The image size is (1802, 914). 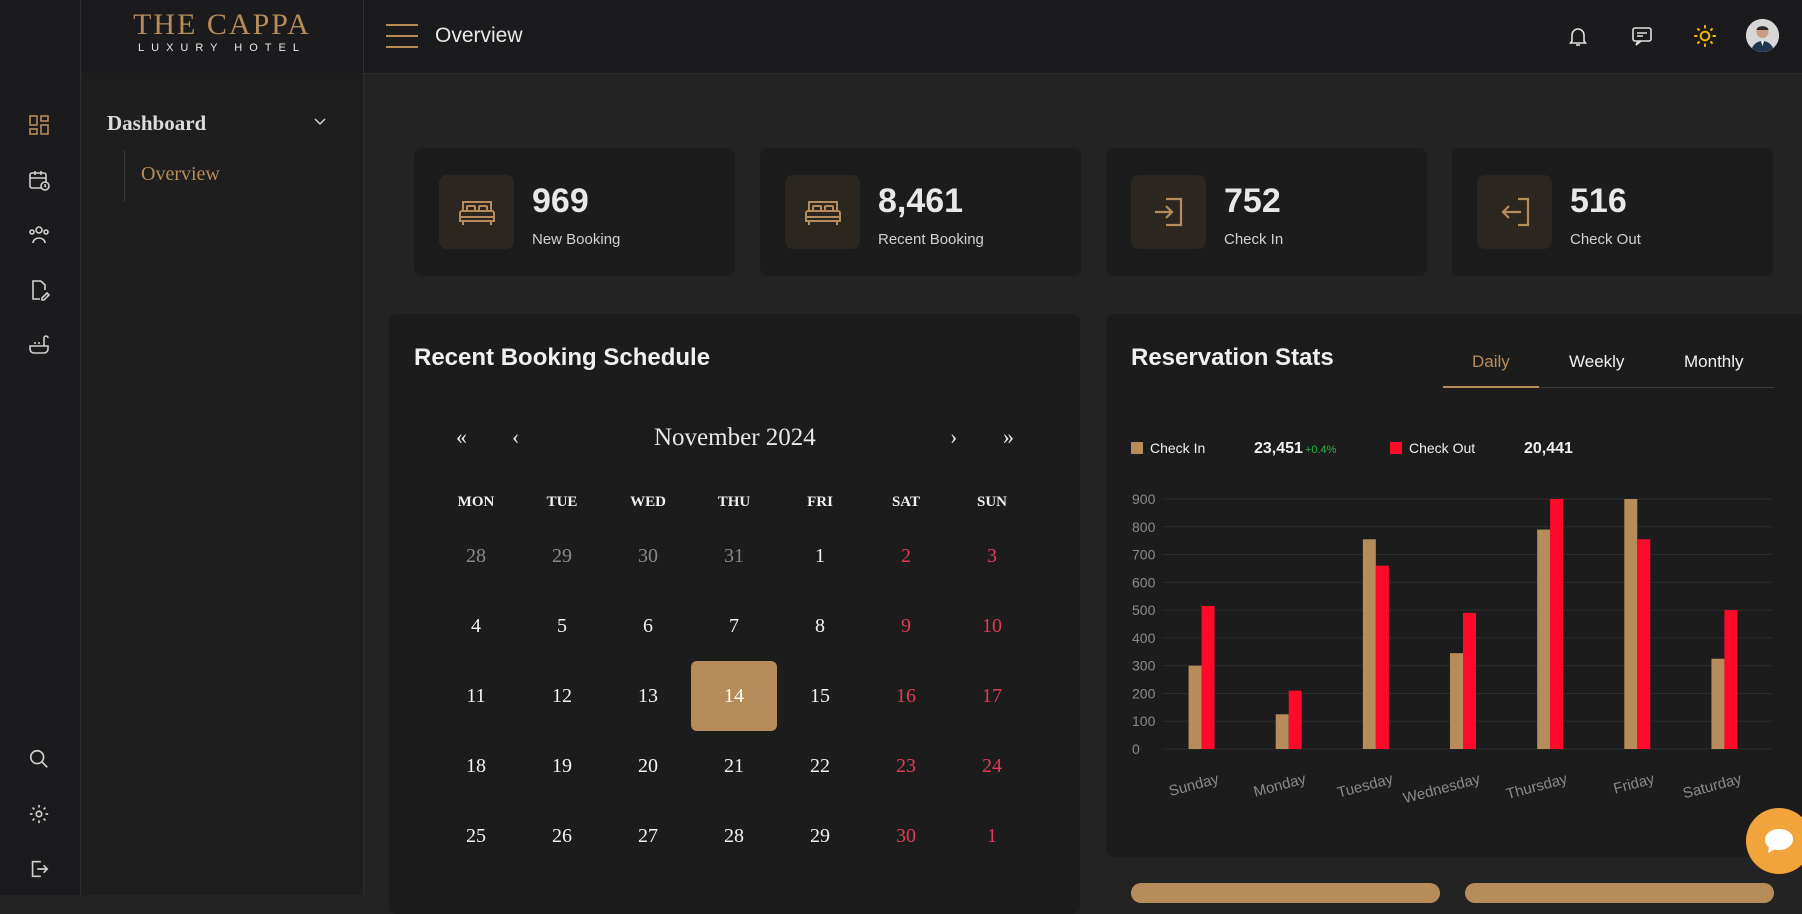 What do you see at coordinates (906, 626) in the screenshot?
I see `calendar-day: 9` at bounding box center [906, 626].